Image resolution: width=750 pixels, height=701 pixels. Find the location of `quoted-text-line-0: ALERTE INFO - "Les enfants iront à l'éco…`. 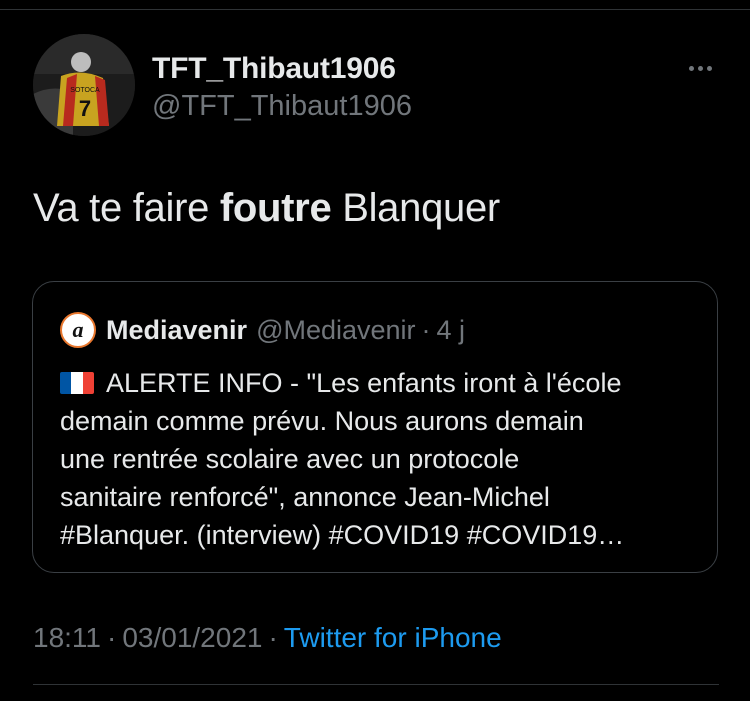

quoted-text-line-0: ALERTE INFO - "Les enfants iront à l'éco… is located at coordinates (364, 383).